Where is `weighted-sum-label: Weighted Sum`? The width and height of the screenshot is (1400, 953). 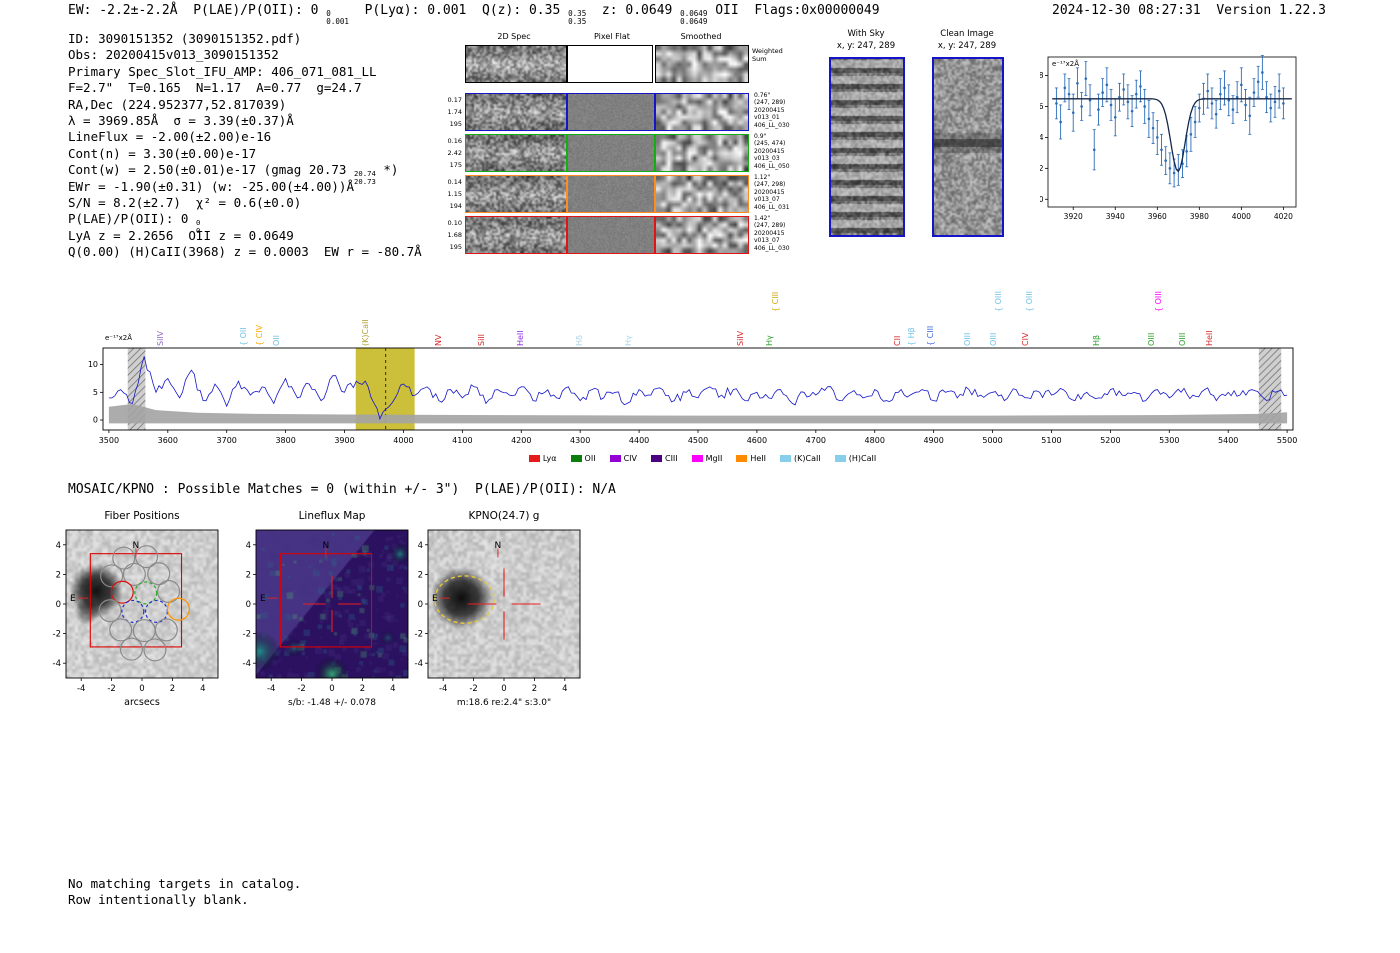
weighted-sum-label: Weighted Sum is located at coordinates (767, 55).